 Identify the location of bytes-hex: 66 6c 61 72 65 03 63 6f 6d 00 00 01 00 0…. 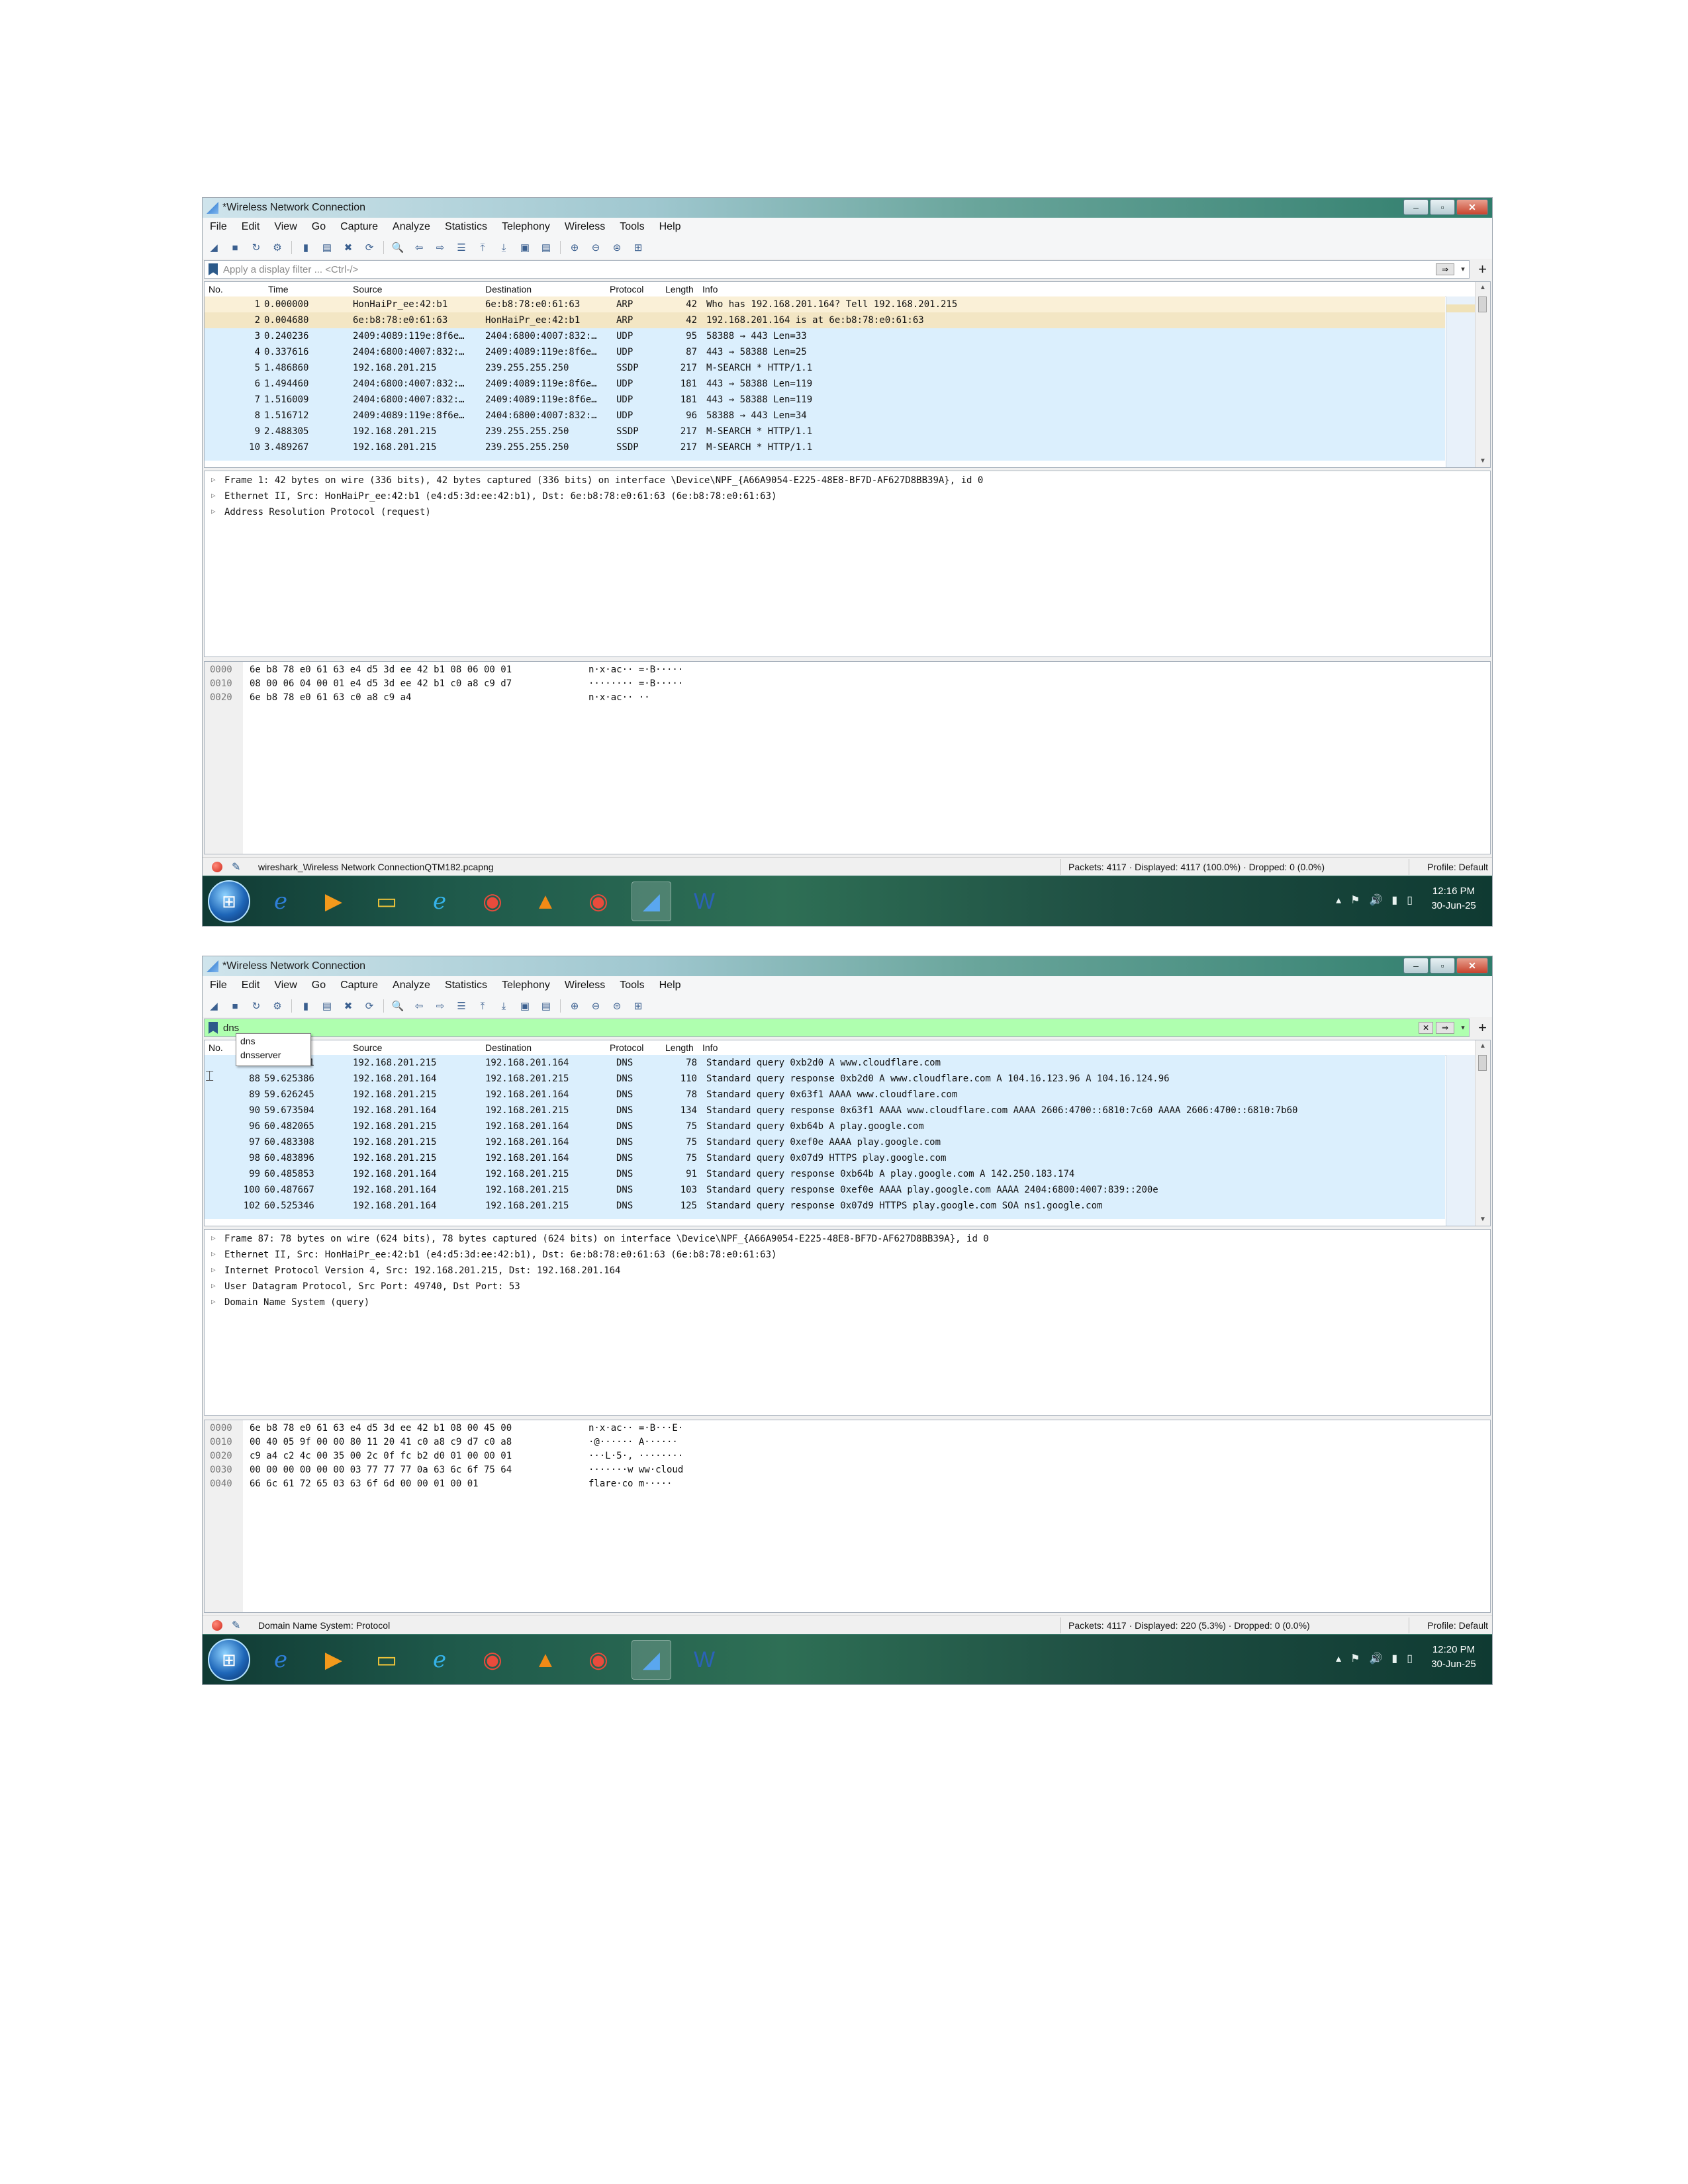
(364, 1484).